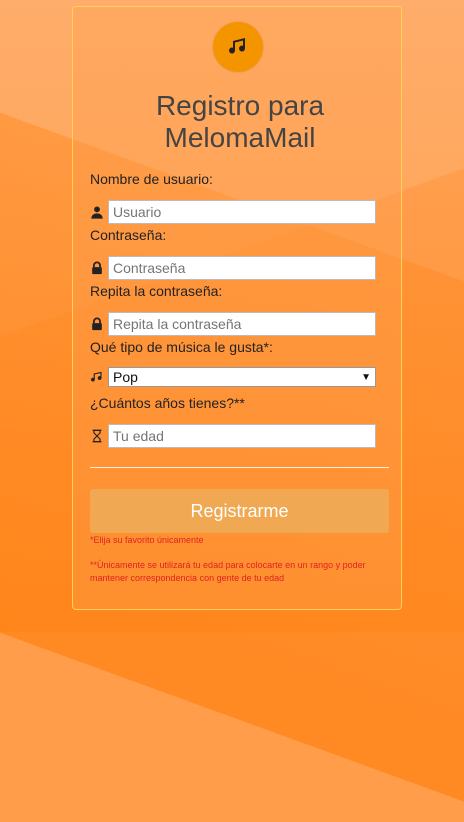  I want to click on username-row, so click(232, 212).